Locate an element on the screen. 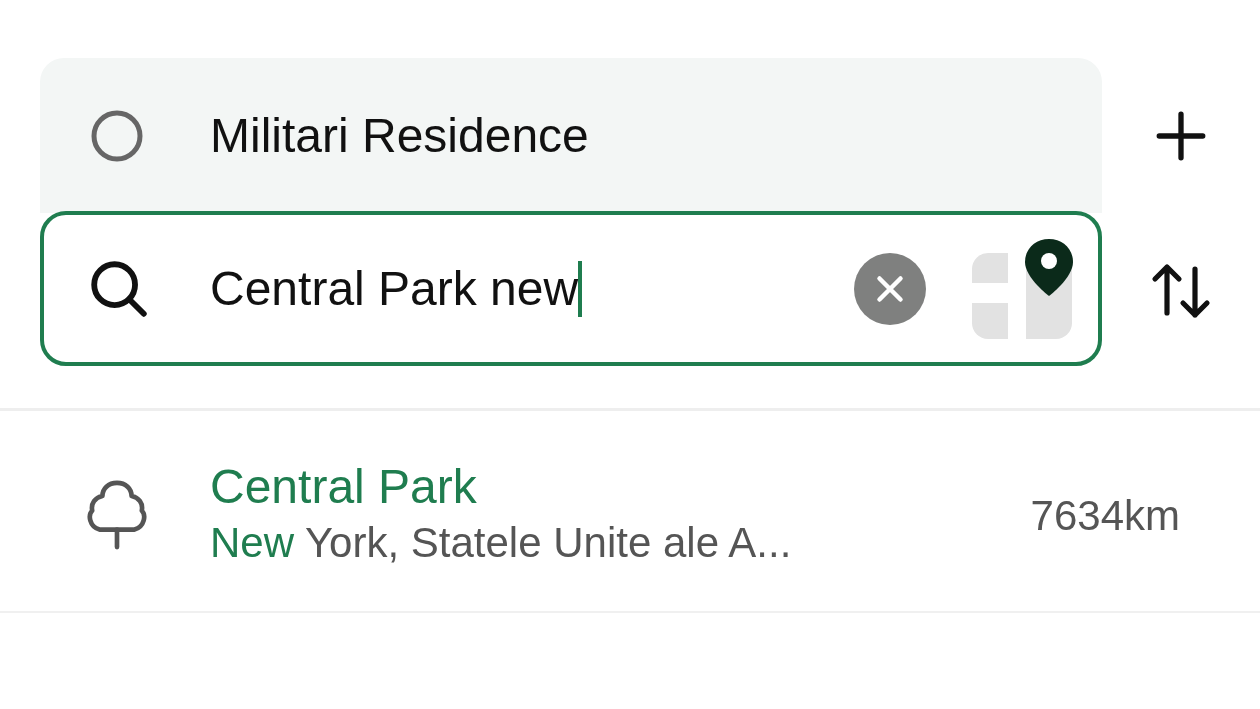 This screenshot has width=1260, height=709. text-cursor is located at coordinates (580, 288).